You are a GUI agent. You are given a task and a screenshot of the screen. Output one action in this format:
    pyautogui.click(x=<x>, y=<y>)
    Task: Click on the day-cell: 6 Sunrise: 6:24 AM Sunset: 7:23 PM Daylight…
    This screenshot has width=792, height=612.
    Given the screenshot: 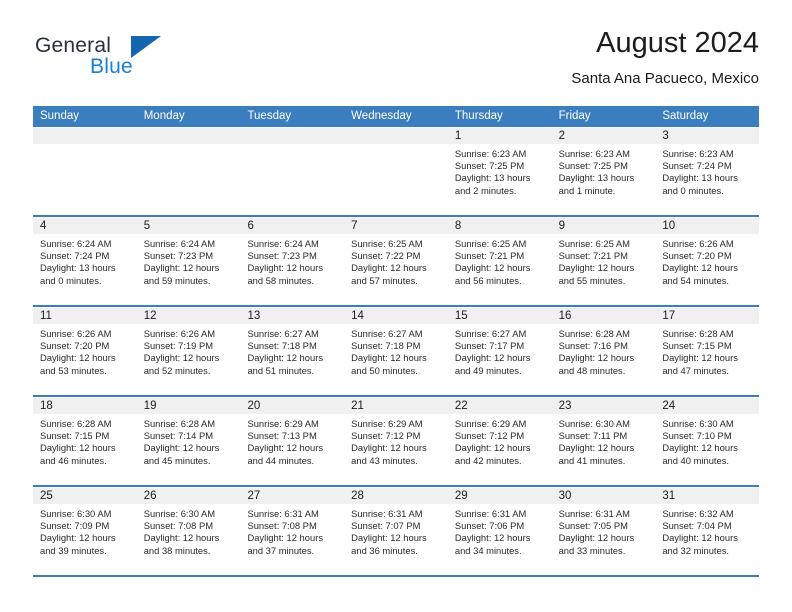 What is the action you would take?
    pyautogui.click(x=292, y=261)
    